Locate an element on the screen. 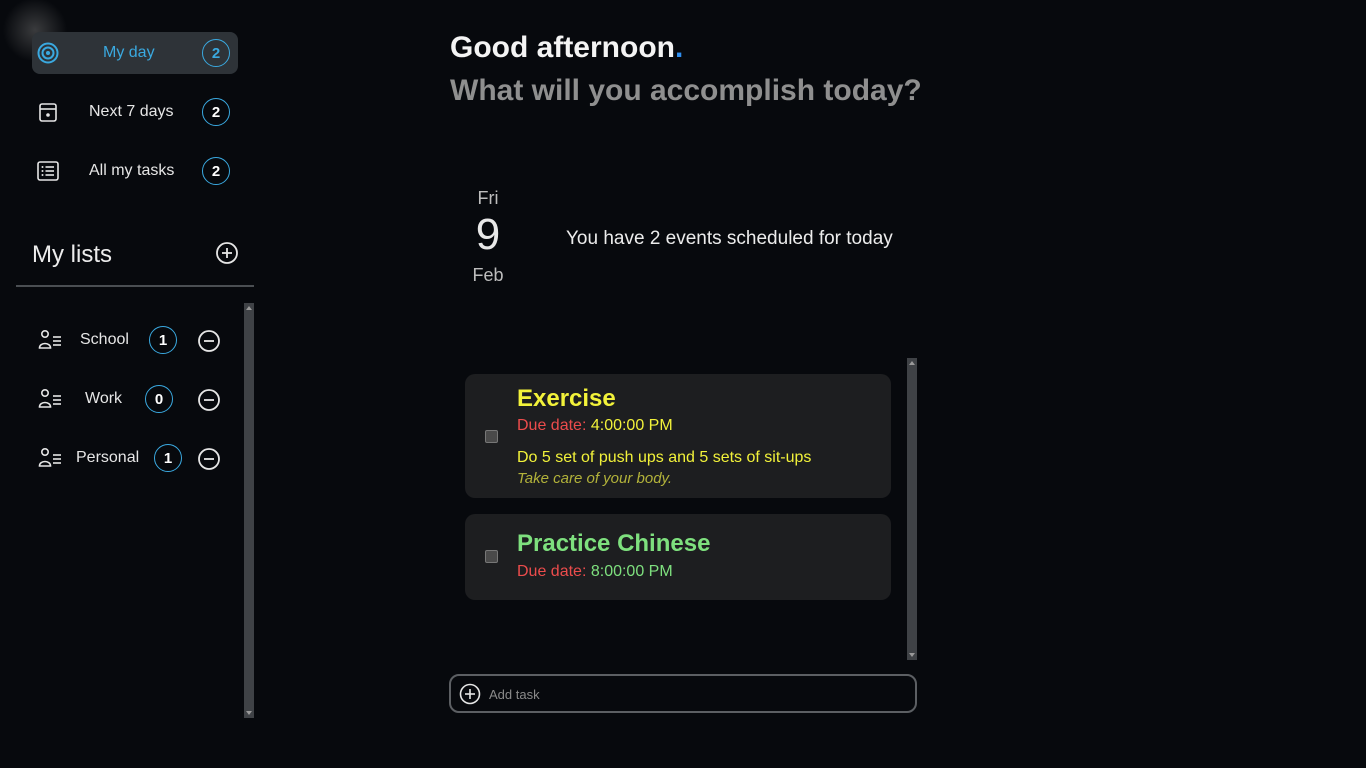 This screenshot has width=1366, height=768. task-due-date: Due date: 8:00:00 PM is located at coordinates (595, 572).